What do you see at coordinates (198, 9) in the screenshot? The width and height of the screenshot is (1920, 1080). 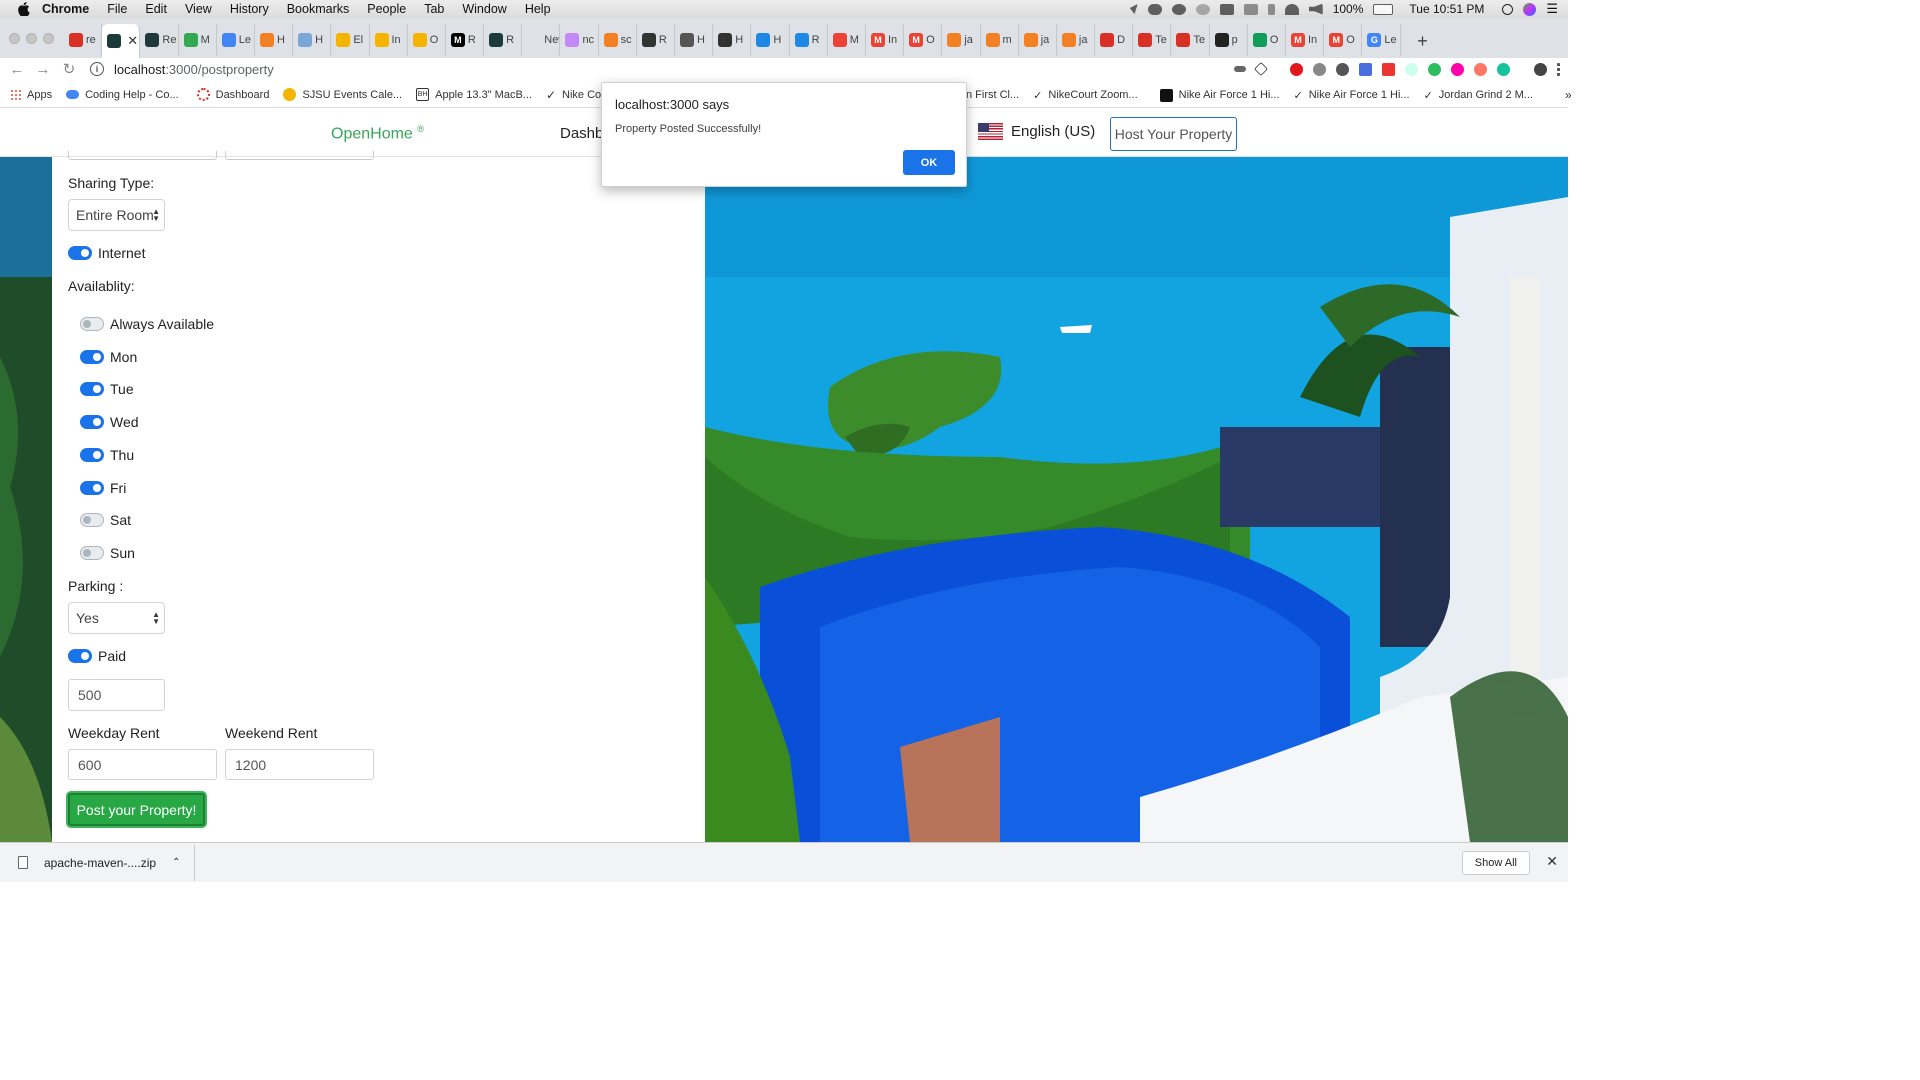 I see `menu-view: View` at bounding box center [198, 9].